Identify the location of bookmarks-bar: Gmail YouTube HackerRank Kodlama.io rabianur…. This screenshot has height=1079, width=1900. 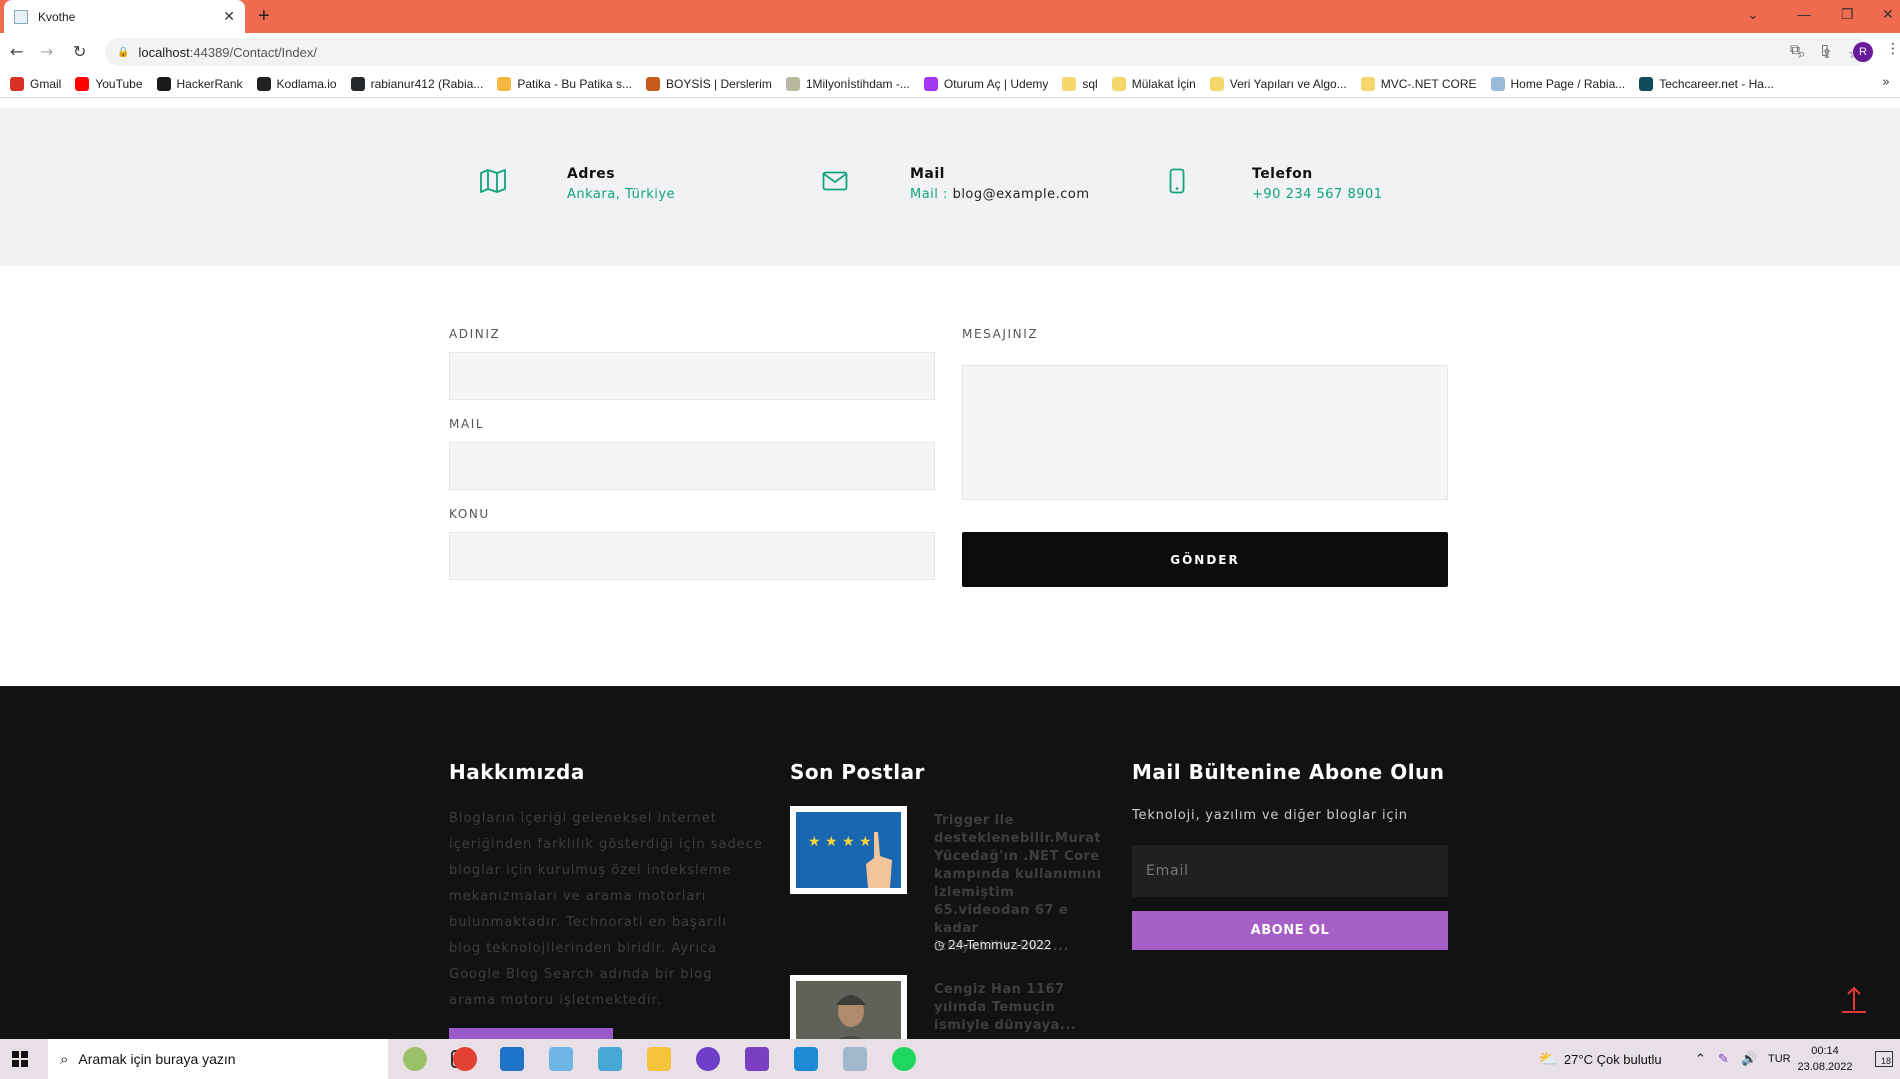
(950, 84).